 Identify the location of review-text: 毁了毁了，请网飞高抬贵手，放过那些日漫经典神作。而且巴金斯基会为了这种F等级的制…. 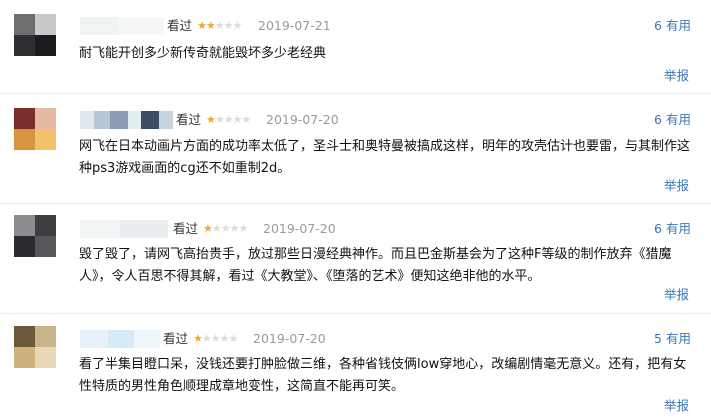
(375, 265).